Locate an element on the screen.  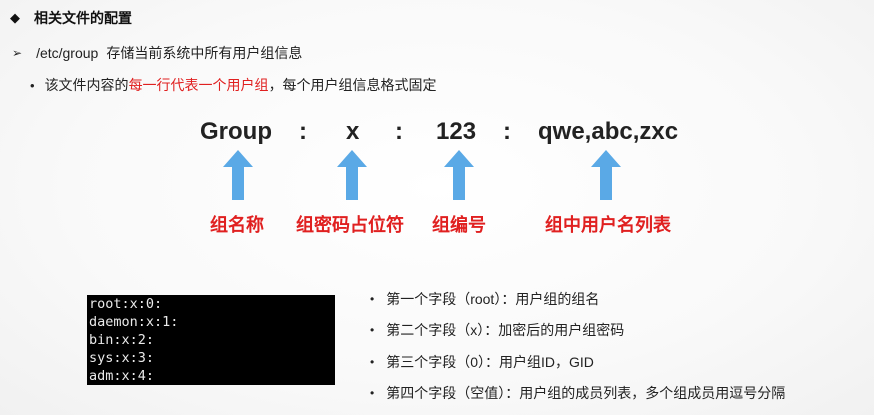
list-item: • 第三个字段（0）：用户组ID，GID is located at coordinates (577, 362).